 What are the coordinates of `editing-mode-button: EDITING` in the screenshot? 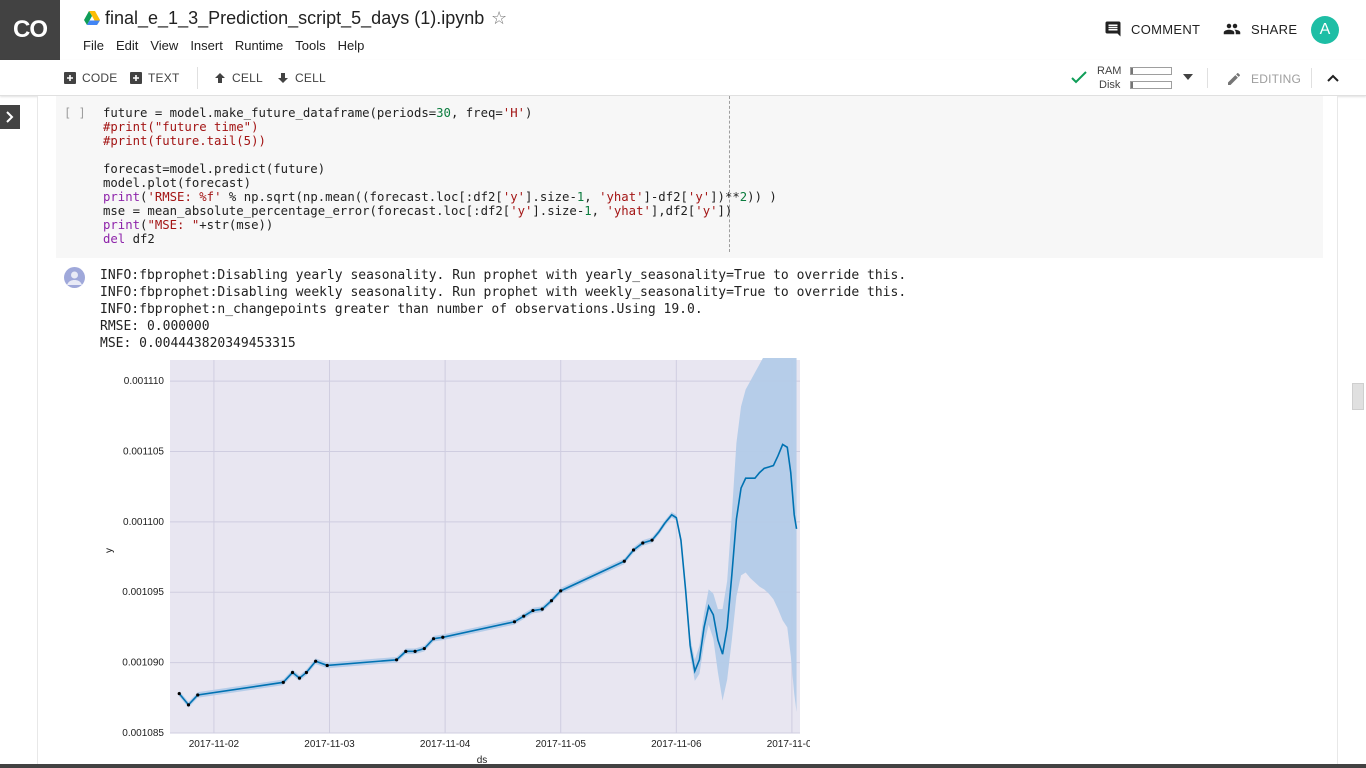 It's located at (1263, 79).